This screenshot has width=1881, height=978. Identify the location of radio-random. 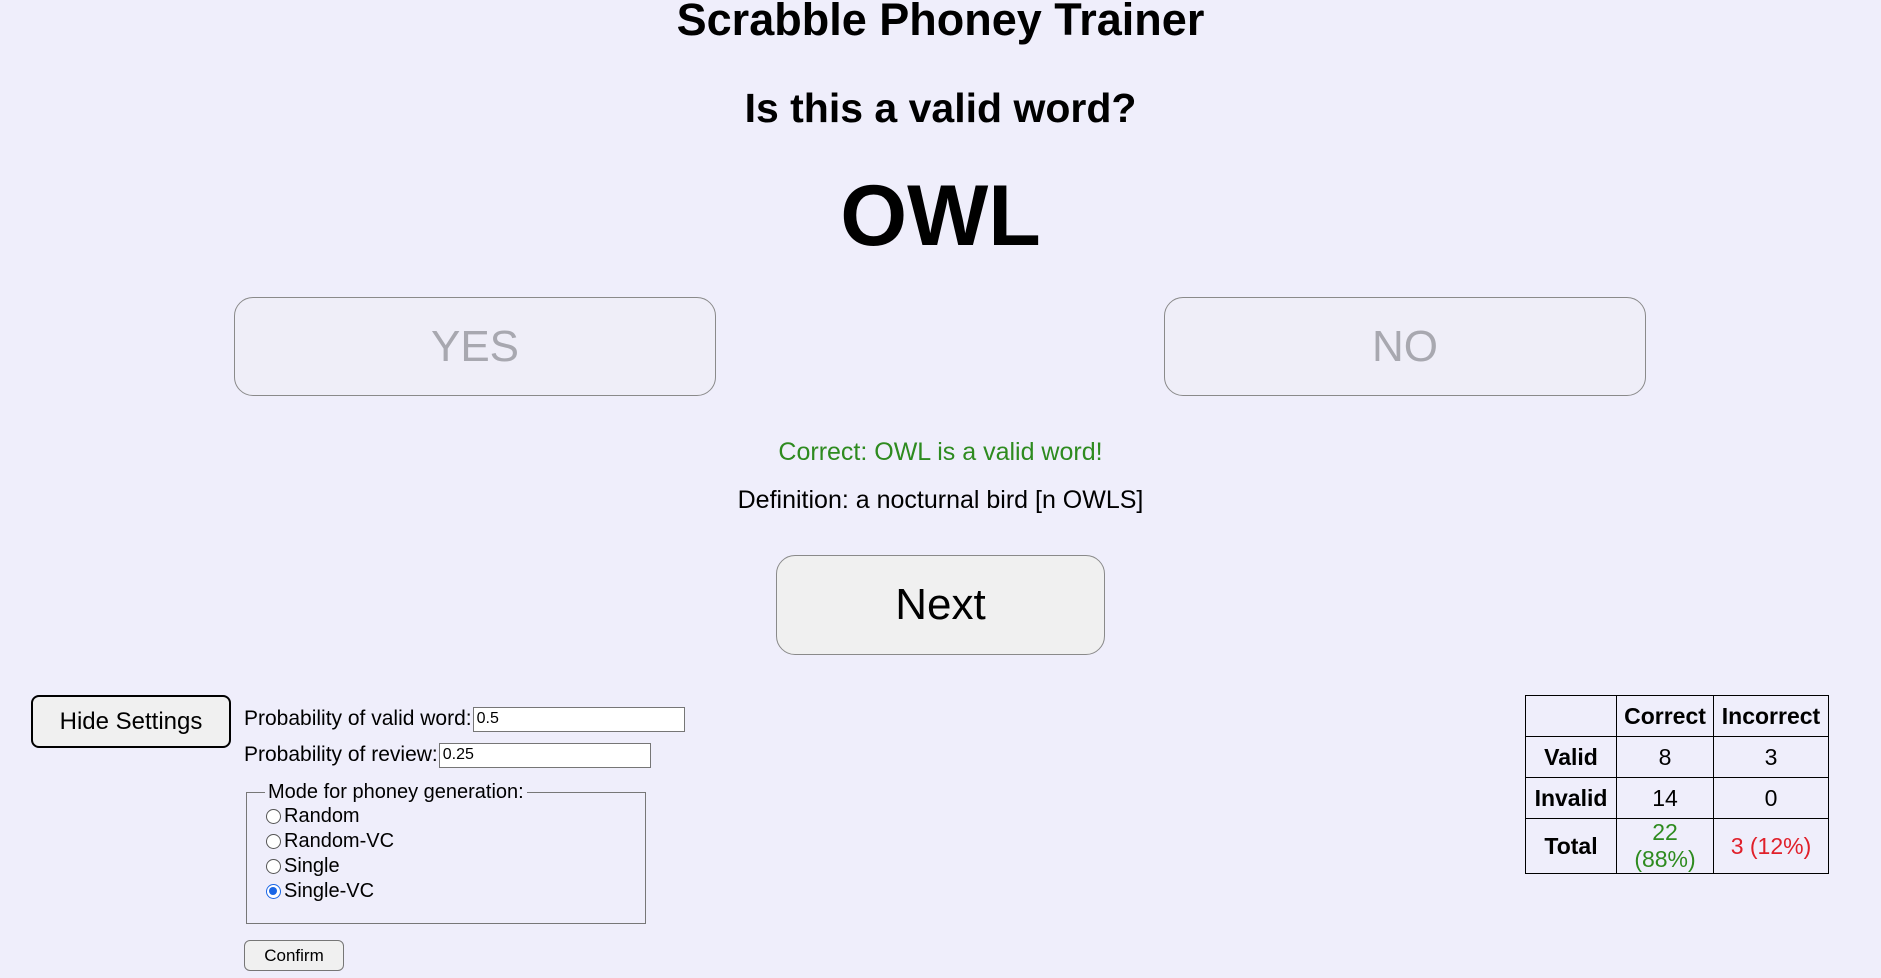
(273, 816).